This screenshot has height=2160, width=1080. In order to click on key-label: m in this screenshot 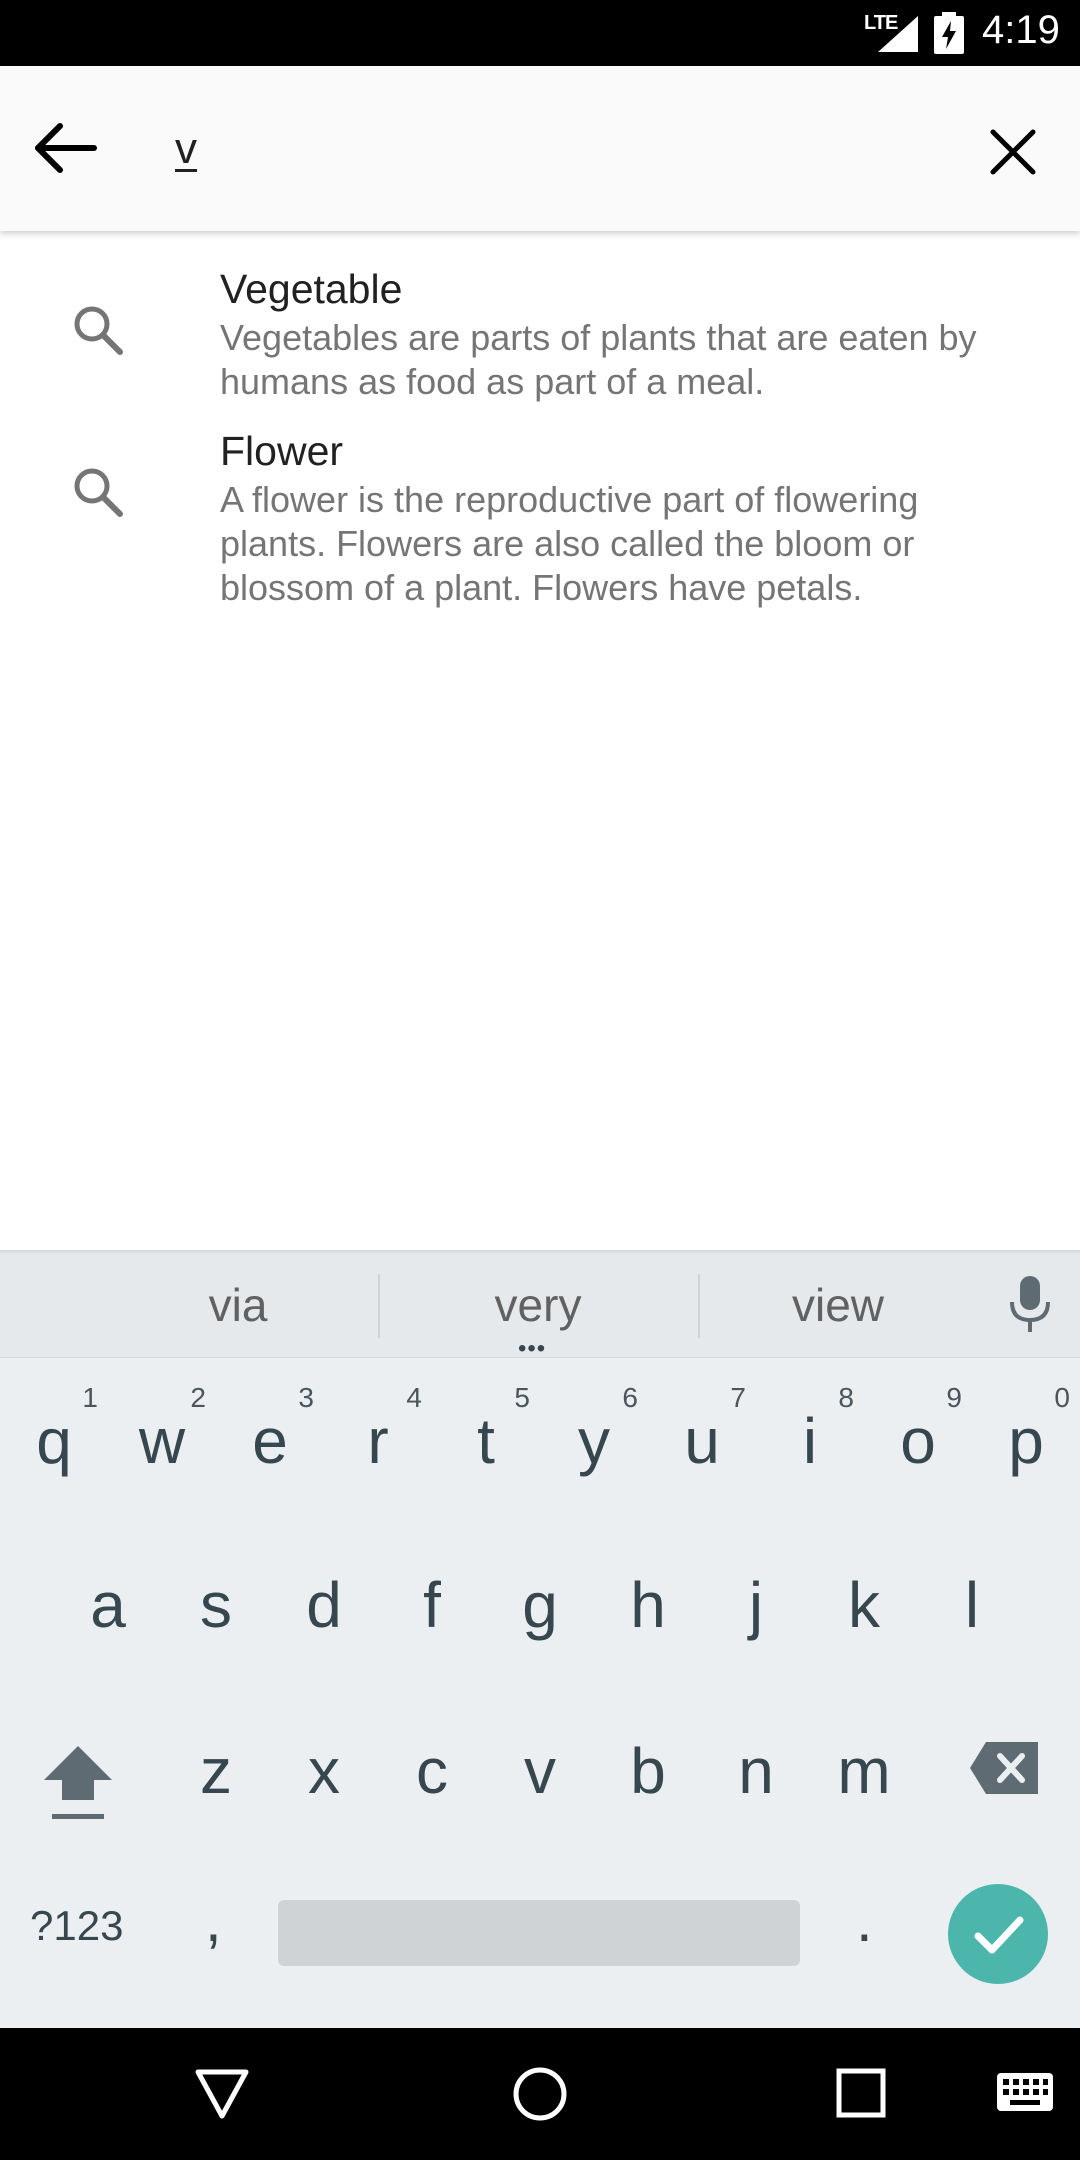, I will do `click(864, 1771)`.